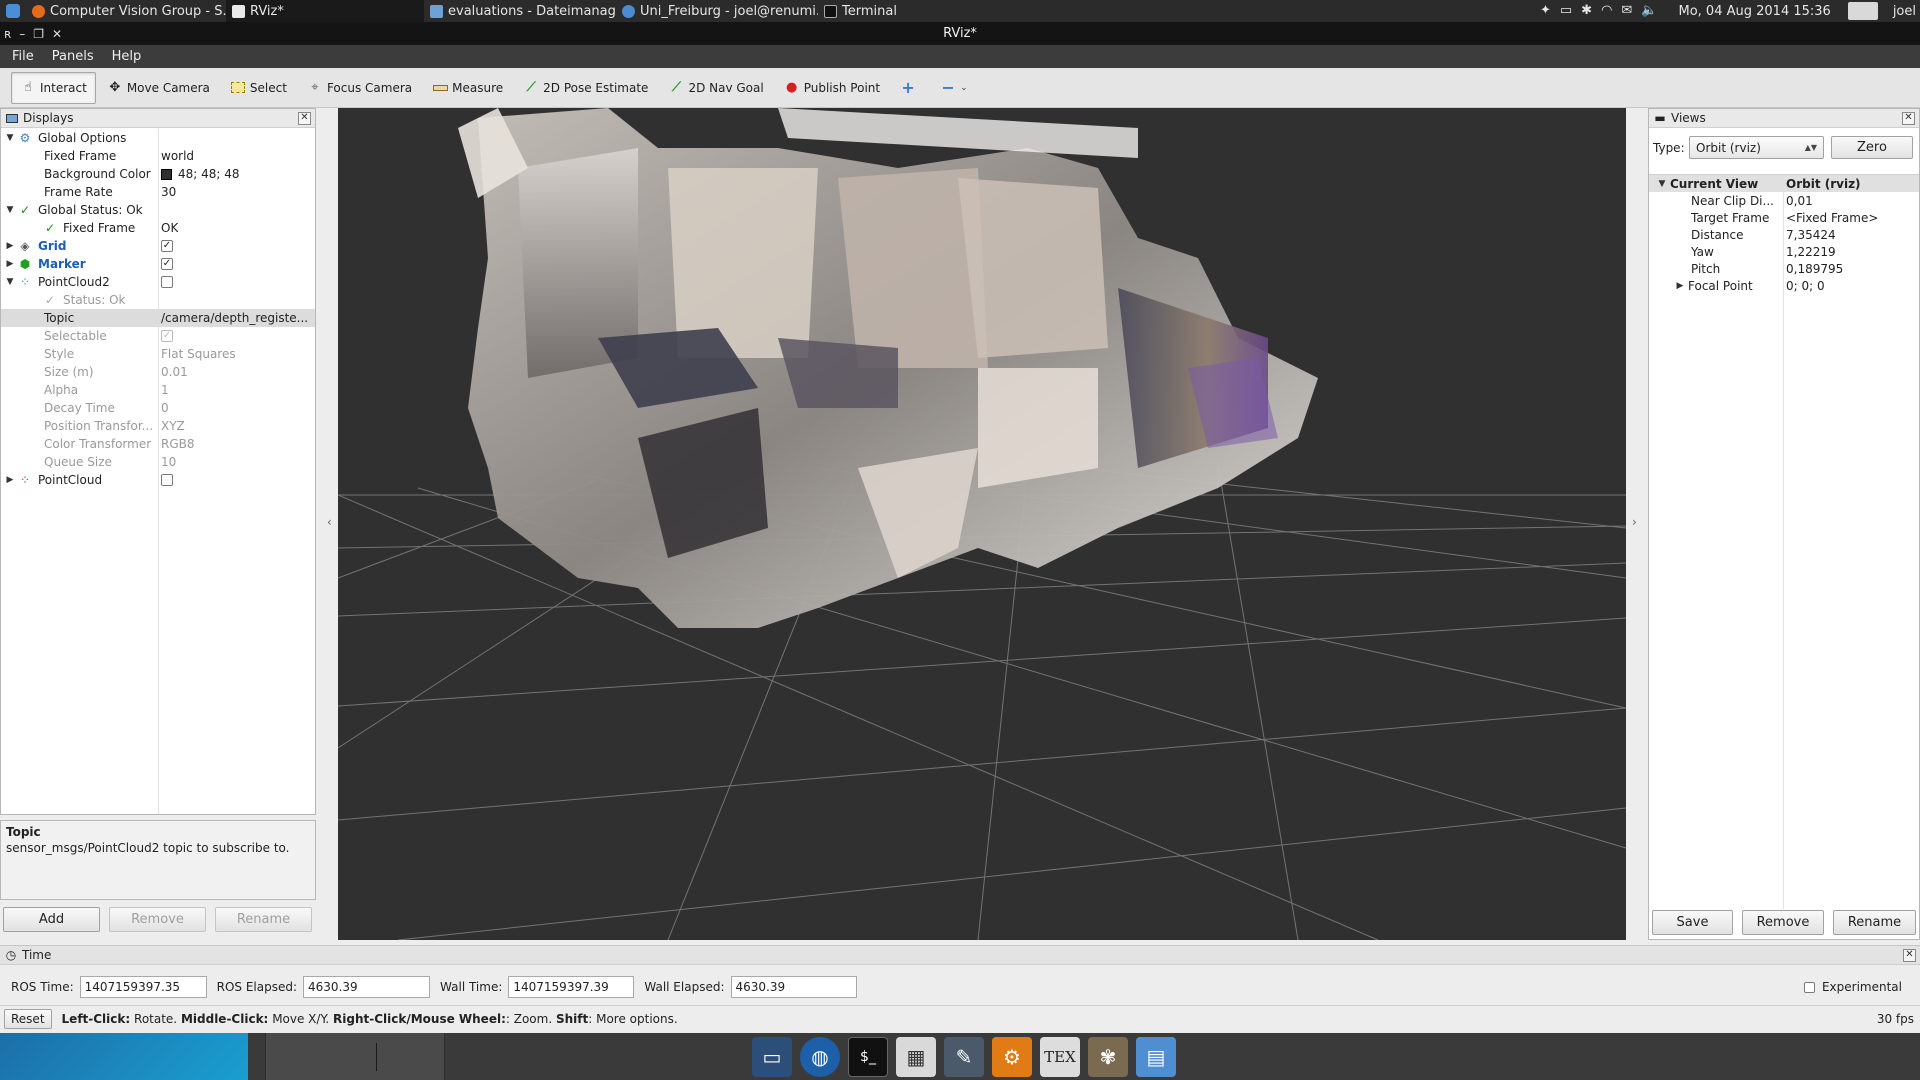  What do you see at coordinates (1852, 987) in the screenshot?
I see `experimental-option: Experimental` at bounding box center [1852, 987].